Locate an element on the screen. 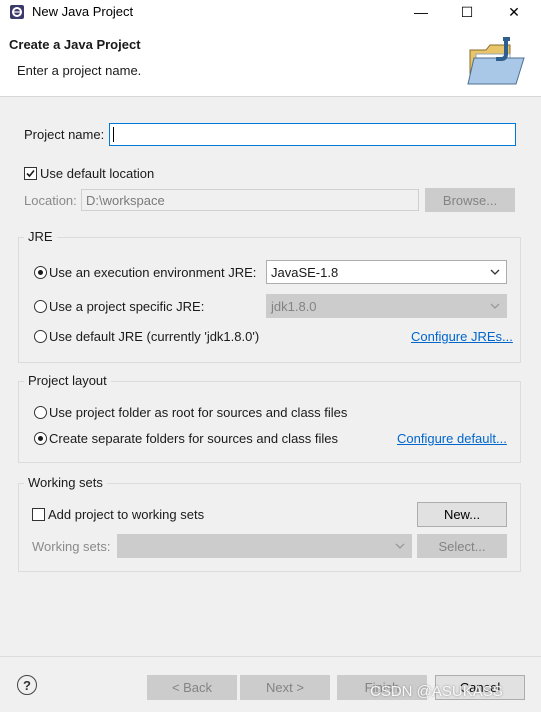  project-layout-group-title: Project layout is located at coordinates (67, 380).